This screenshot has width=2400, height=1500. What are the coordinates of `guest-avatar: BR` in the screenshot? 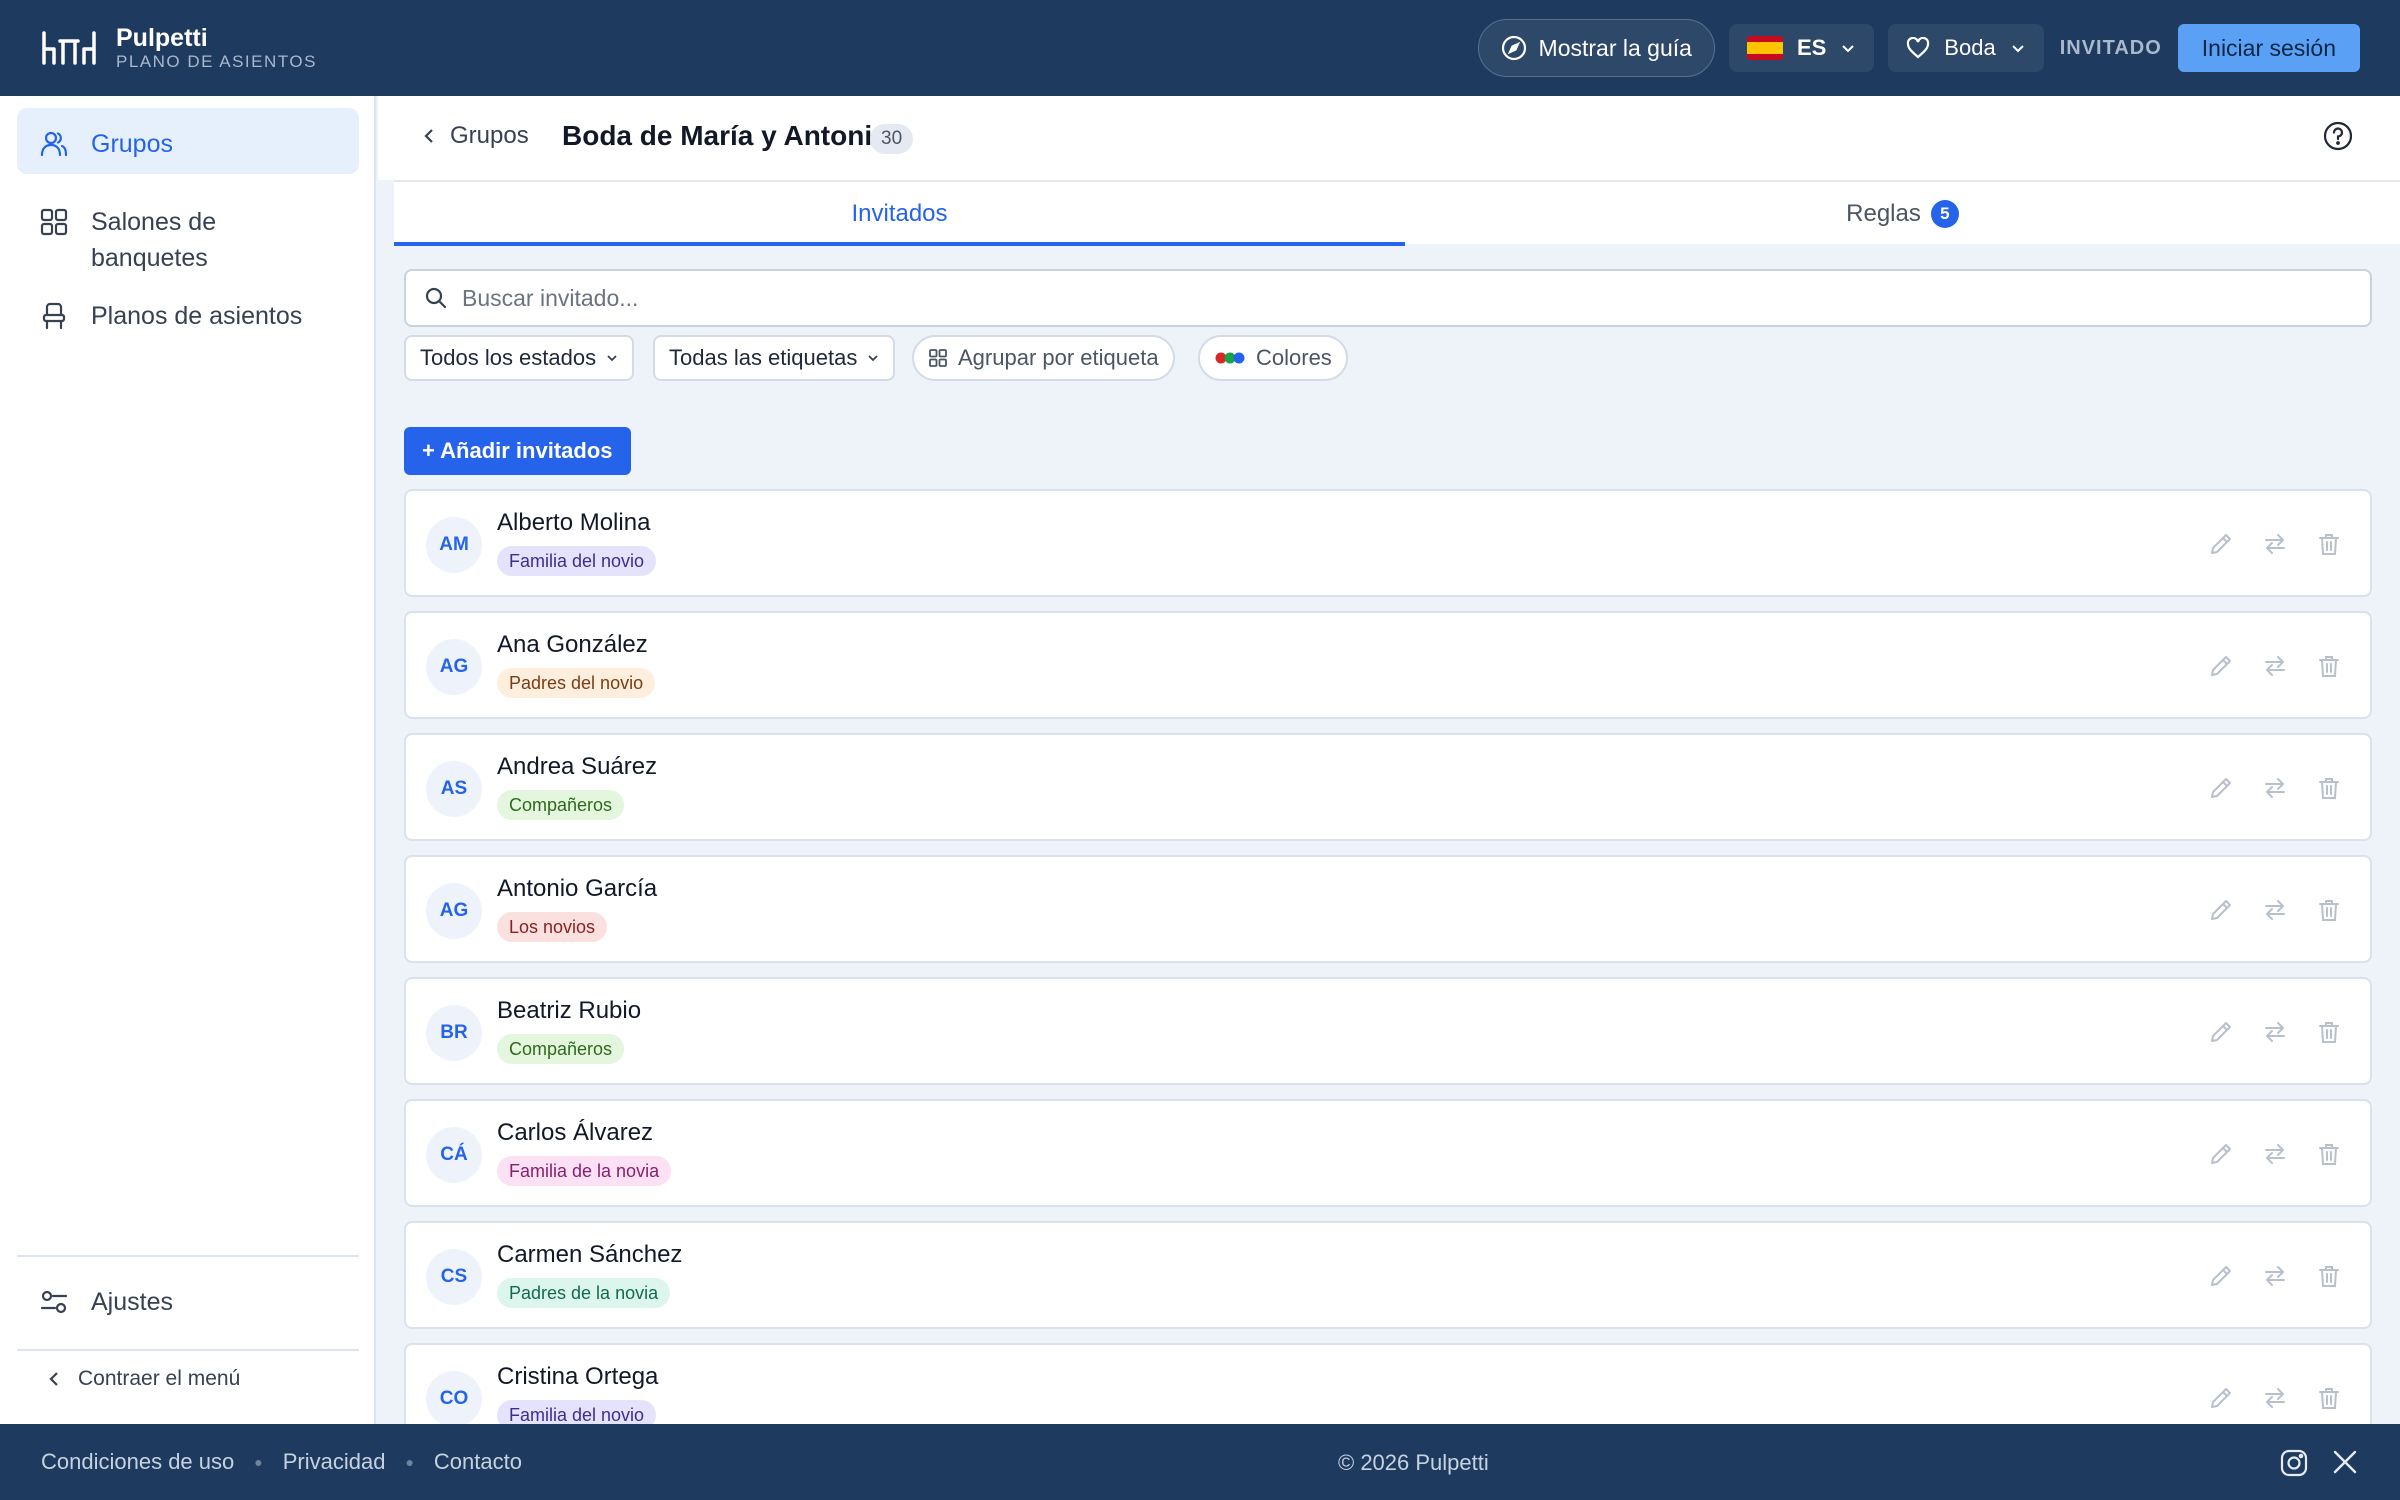 It's located at (454, 1033).